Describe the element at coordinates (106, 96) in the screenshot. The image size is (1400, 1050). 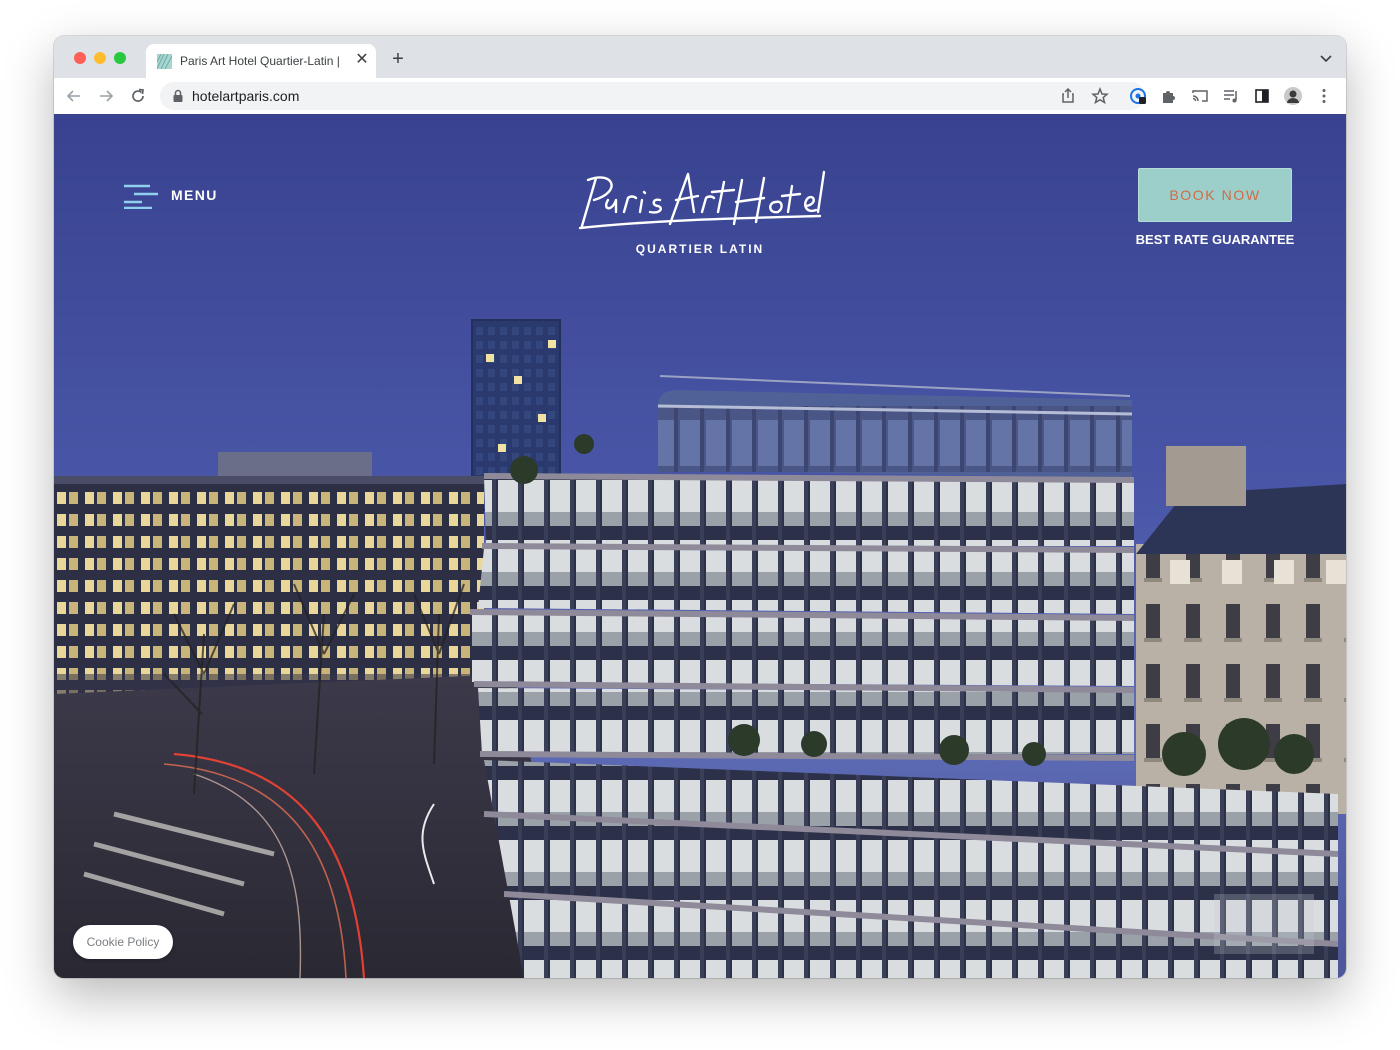
I see `arrow-right-icon` at that location.